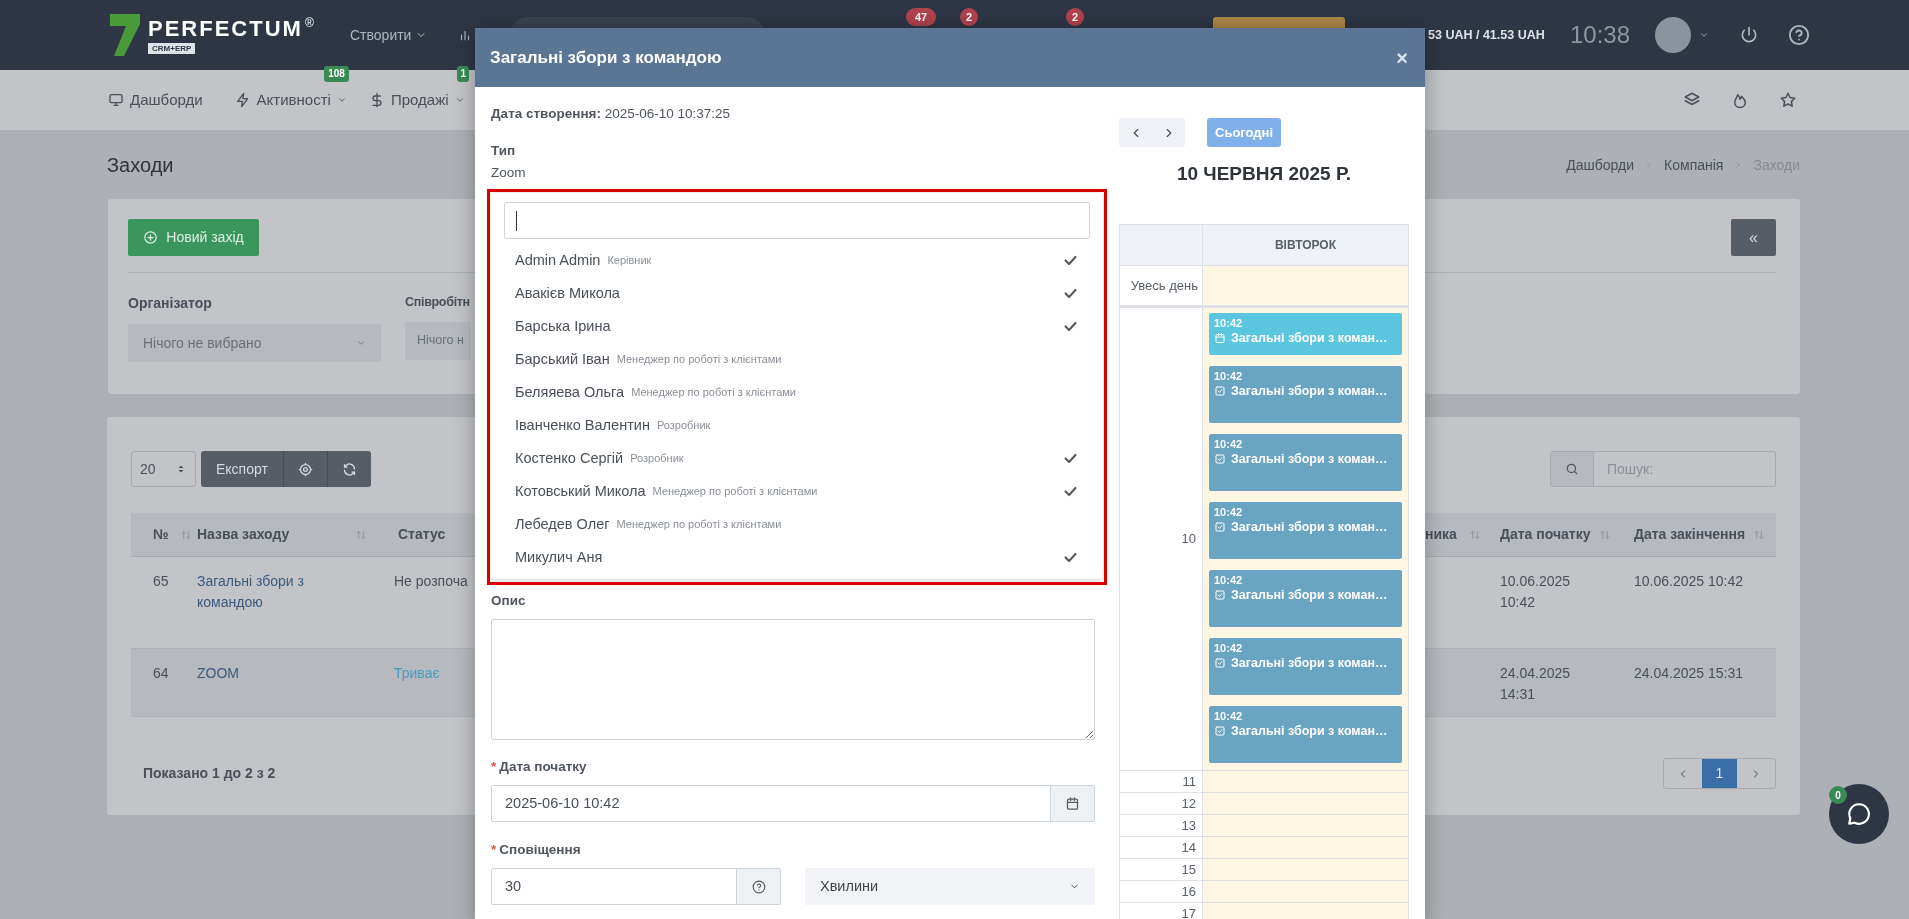 This screenshot has height=919, width=1909. What do you see at coordinates (309, 22) in the screenshot?
I see `registered-mark: ®` at bounding box center [309, 22].